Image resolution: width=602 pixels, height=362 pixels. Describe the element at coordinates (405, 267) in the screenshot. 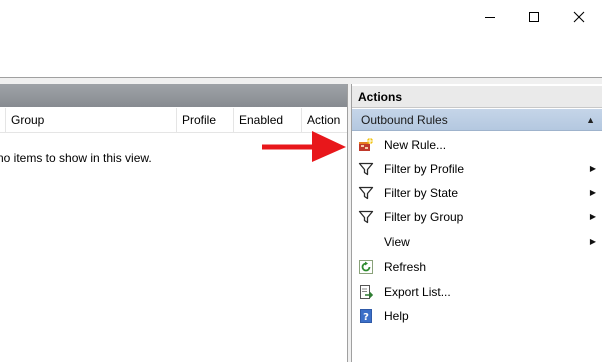

I see `action-label: Refresh` at that location.